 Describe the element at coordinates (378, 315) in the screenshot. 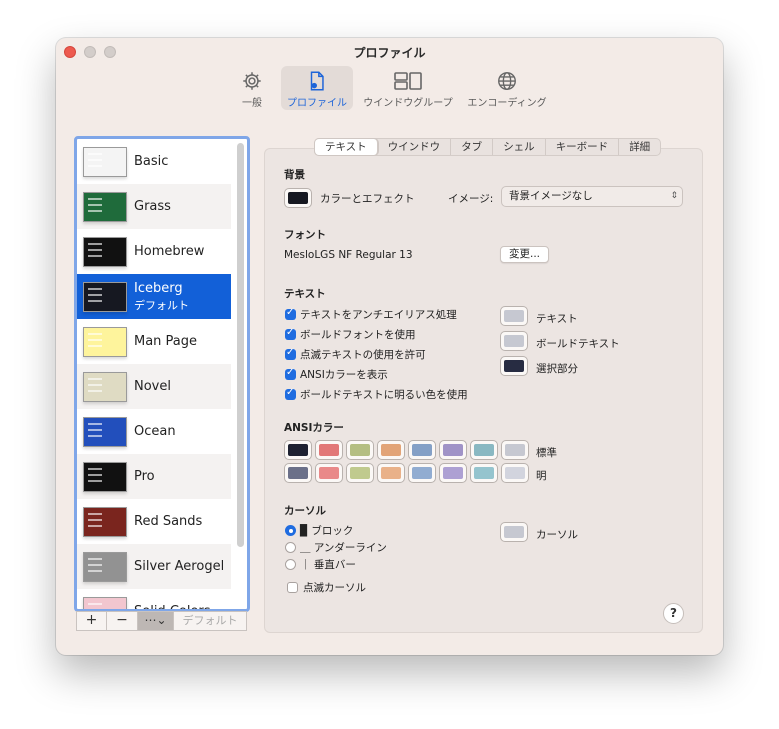

I see `text-option-label: テキストをアンチエイリアス処理` at that location.